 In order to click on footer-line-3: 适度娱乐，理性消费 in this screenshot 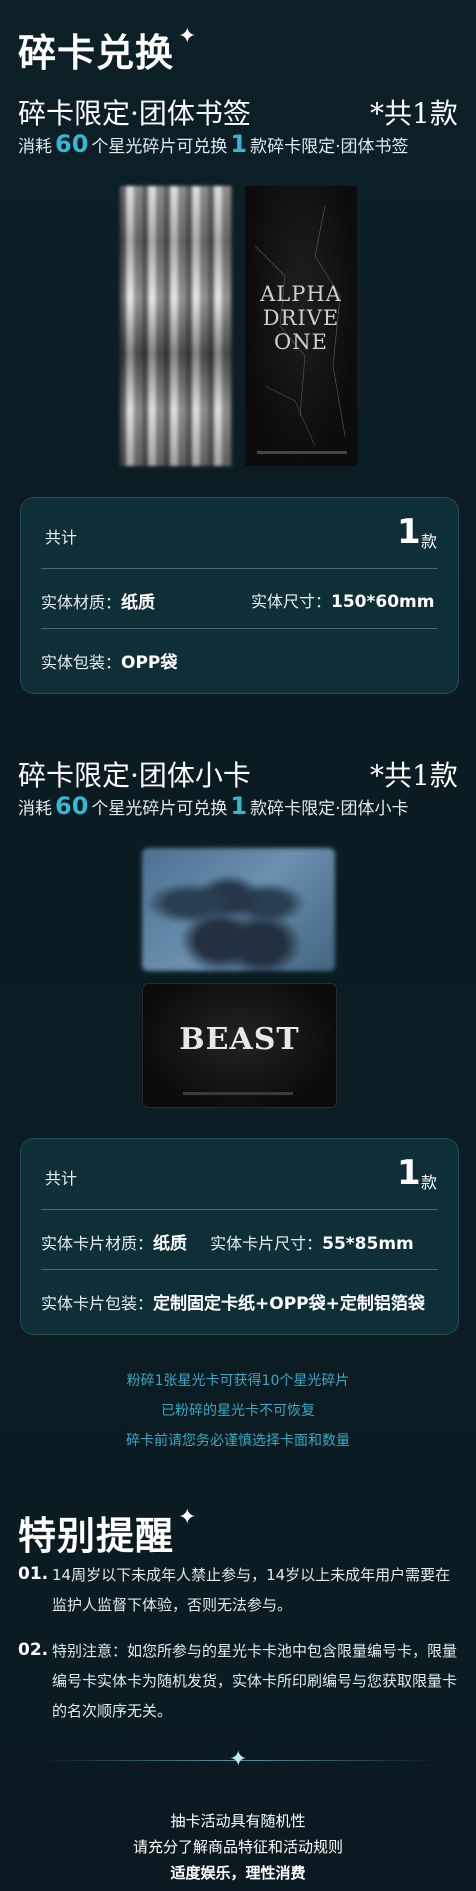, I will do `click(238, 1873)`.